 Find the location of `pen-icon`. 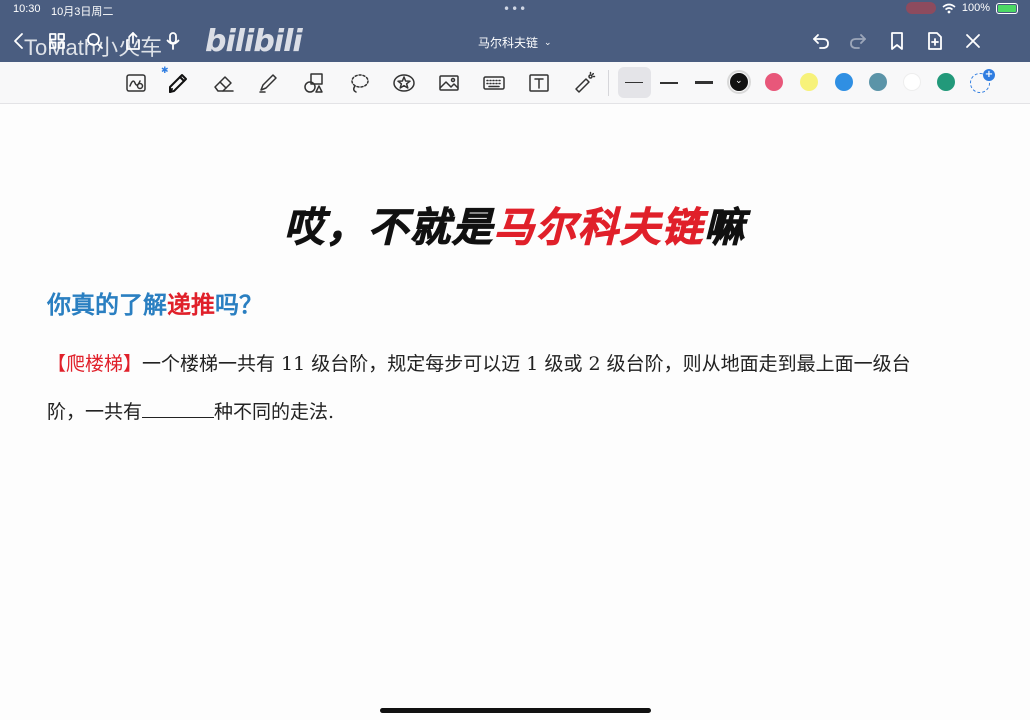

pen-icon is located at coordinates (178, 83).